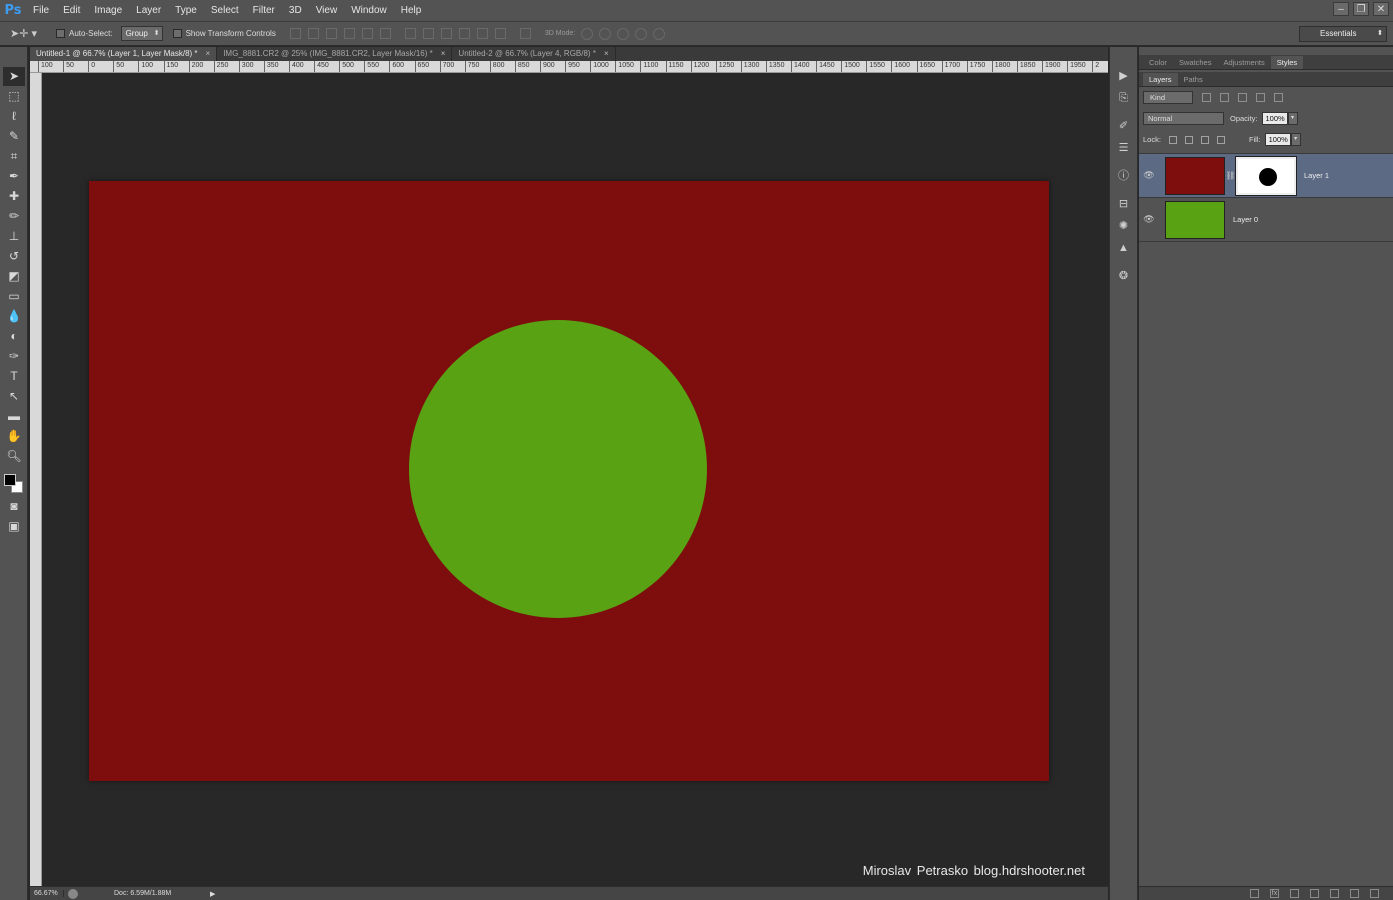  I want to click on auto-select-checkbox: Auto-Select:, so click(84, 33).